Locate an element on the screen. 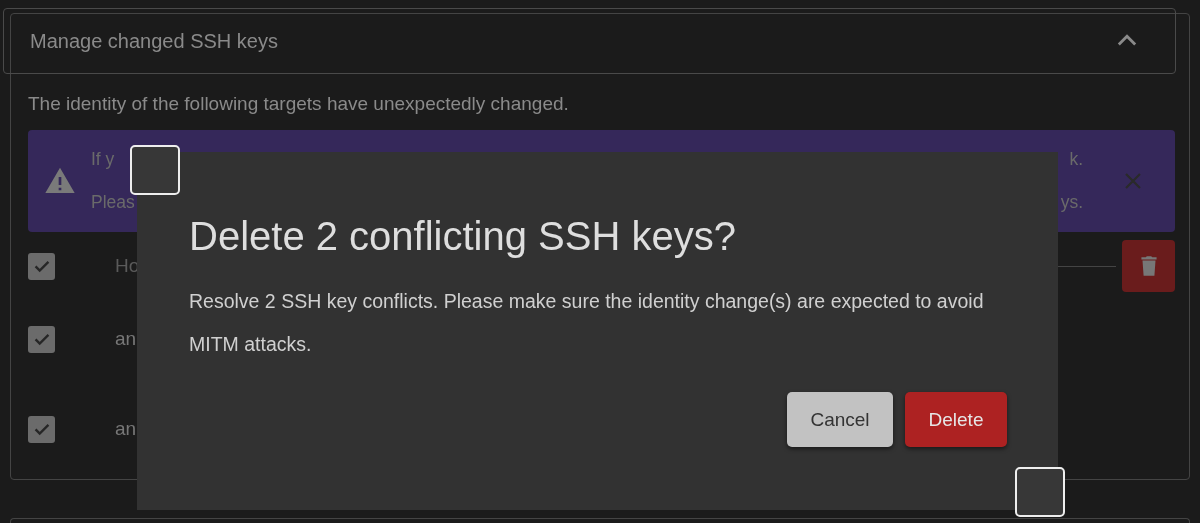 This screenshot has width=1200, height=523. alert-text: Pleas is located at coordinates (113, 202).